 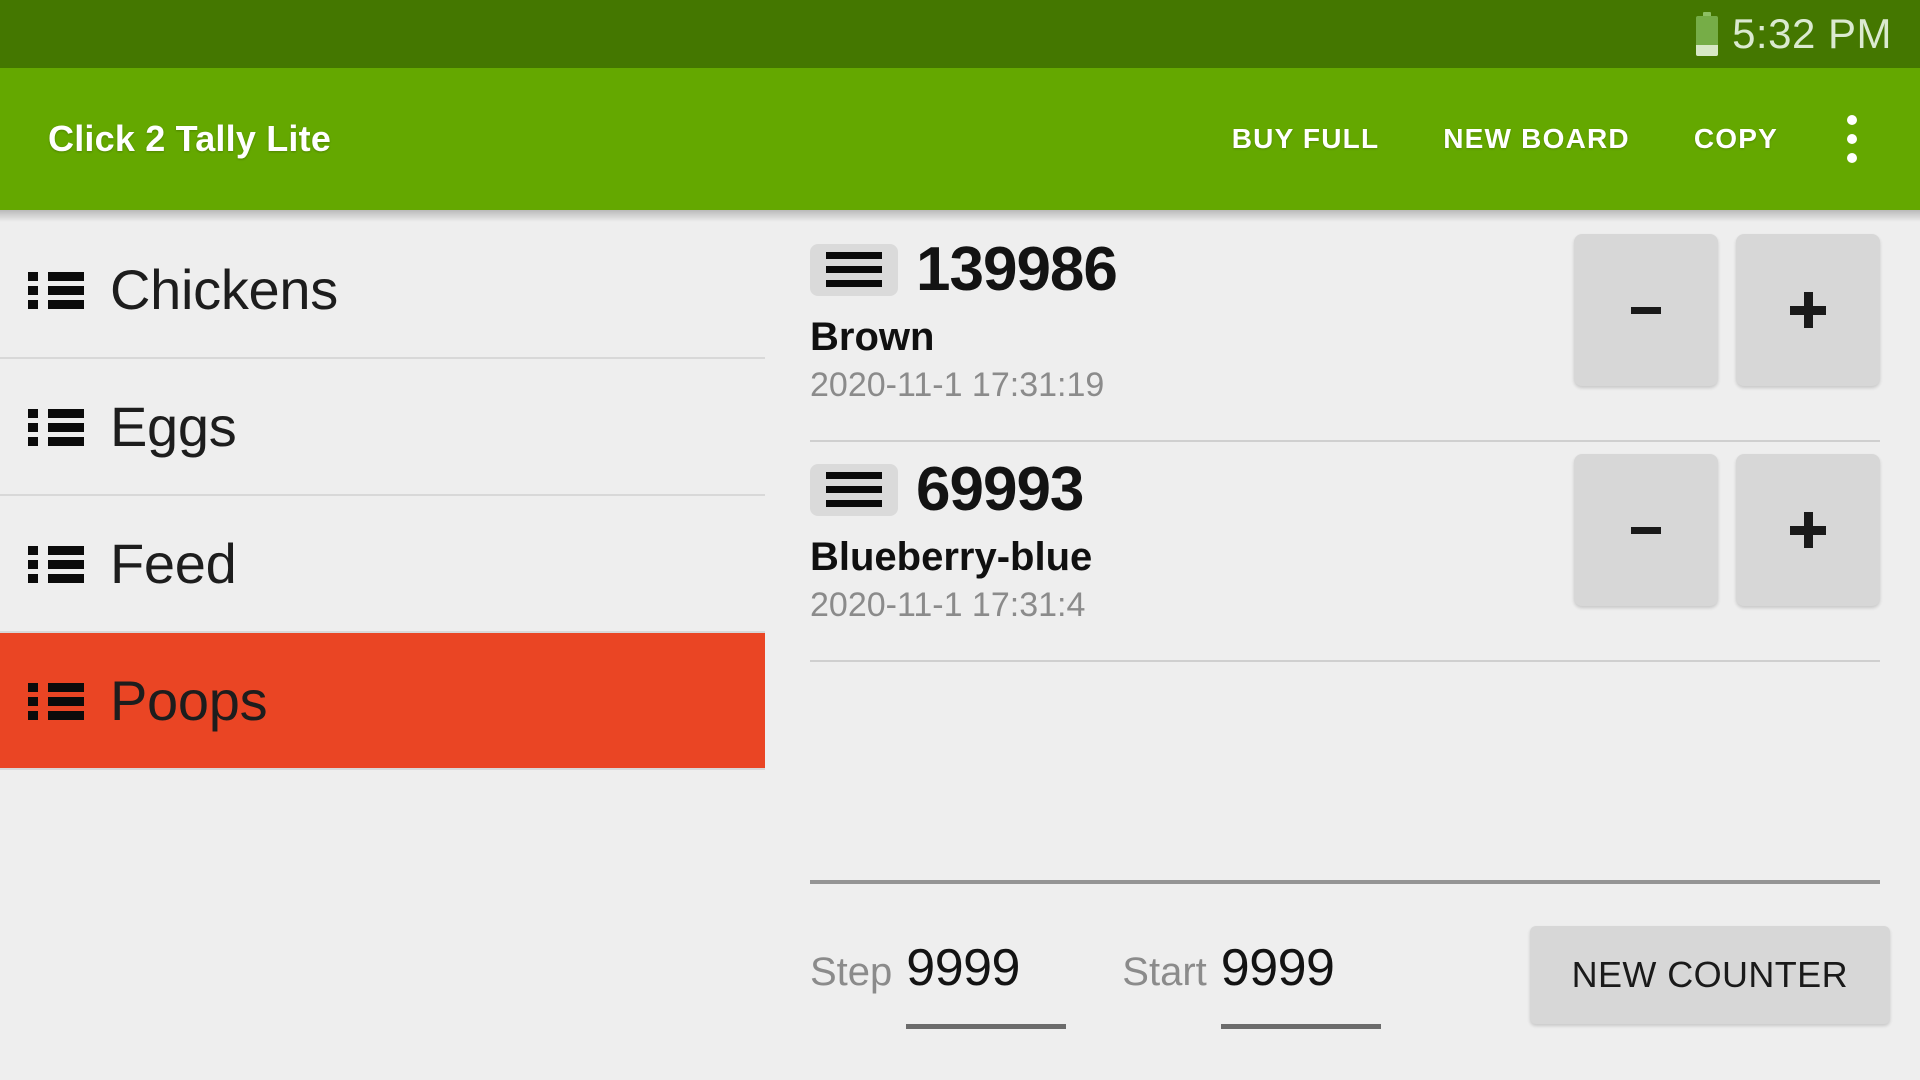 I want to click on counter-name: Blueberry-blue, so click(x=951, y=557).